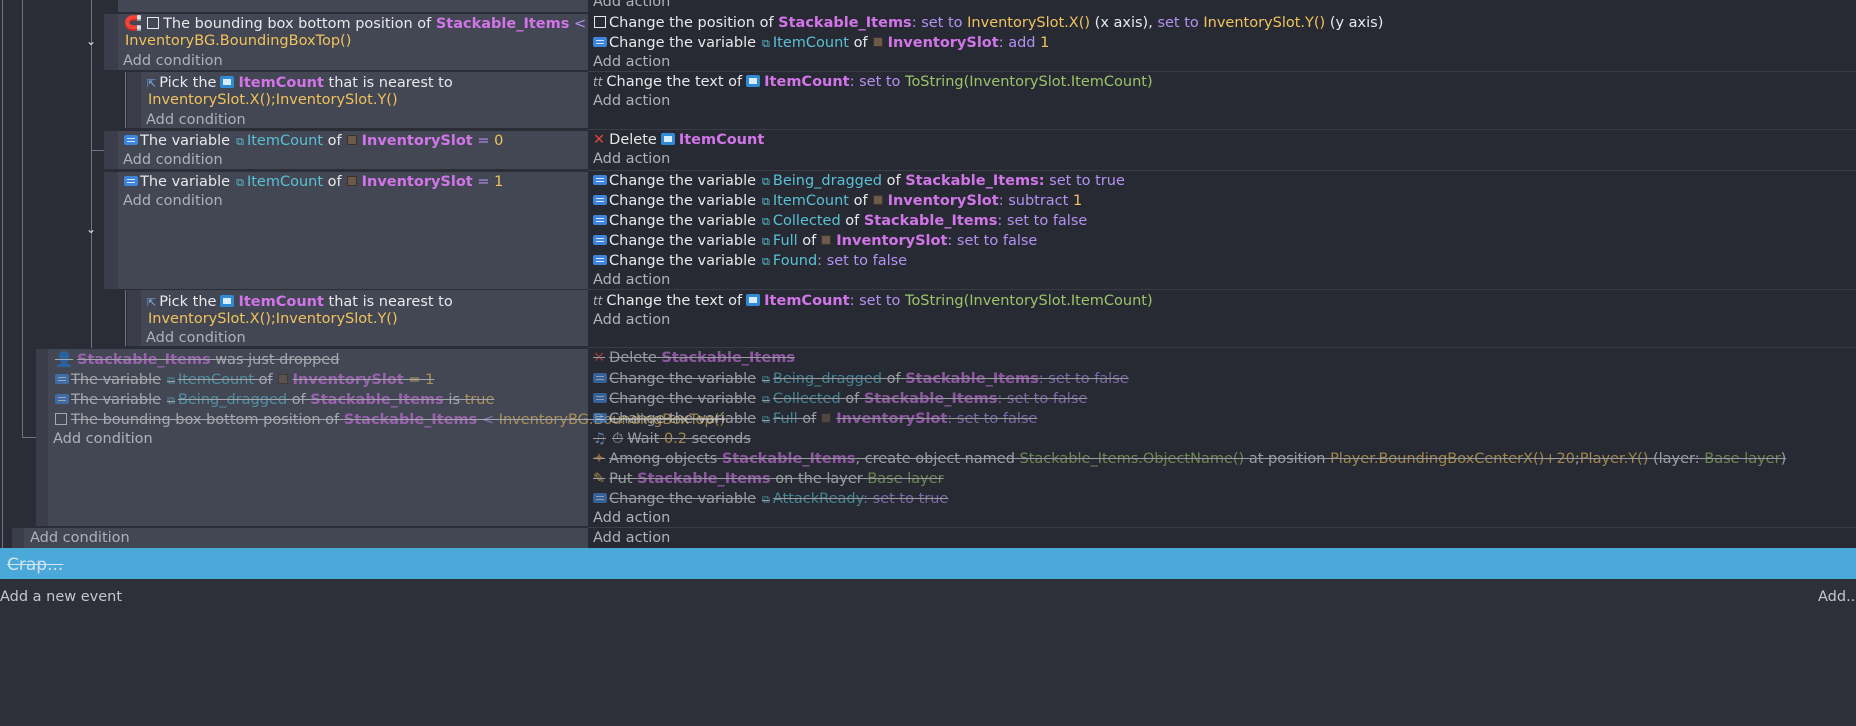 The width and height of the screenshot is (1856, 726). Describe the element at coordinates (152, 83) in the screenshot. I see `pick-icon: ⇱` at that location.